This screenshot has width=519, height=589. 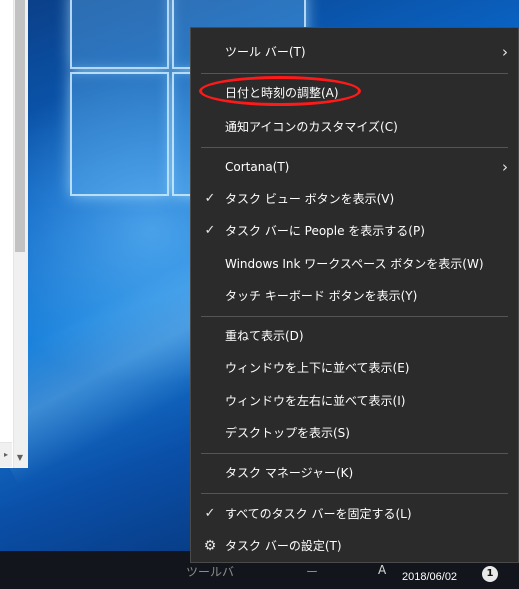 I want to click on menu-item-cascade-windows: 重ねて表示(D), so click(x=354, y=336).